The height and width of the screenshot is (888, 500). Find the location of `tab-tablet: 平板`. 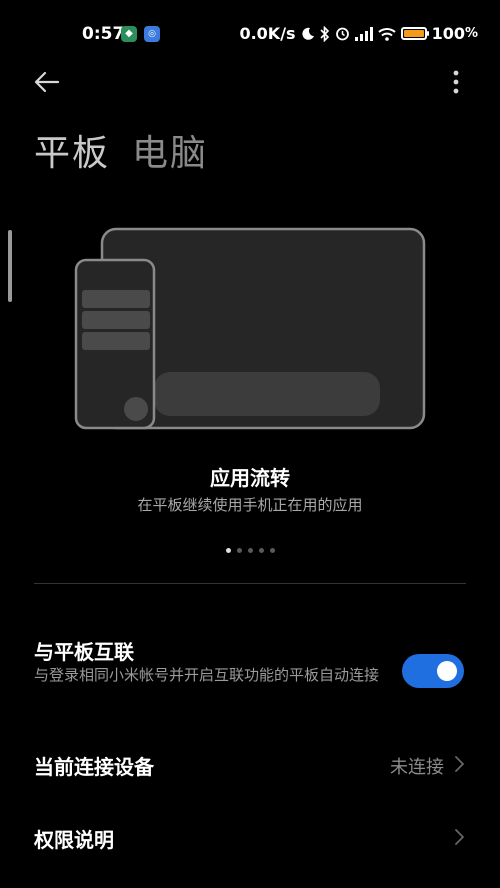

tab-tablet: 平板 is located at coordinates (72, 150).